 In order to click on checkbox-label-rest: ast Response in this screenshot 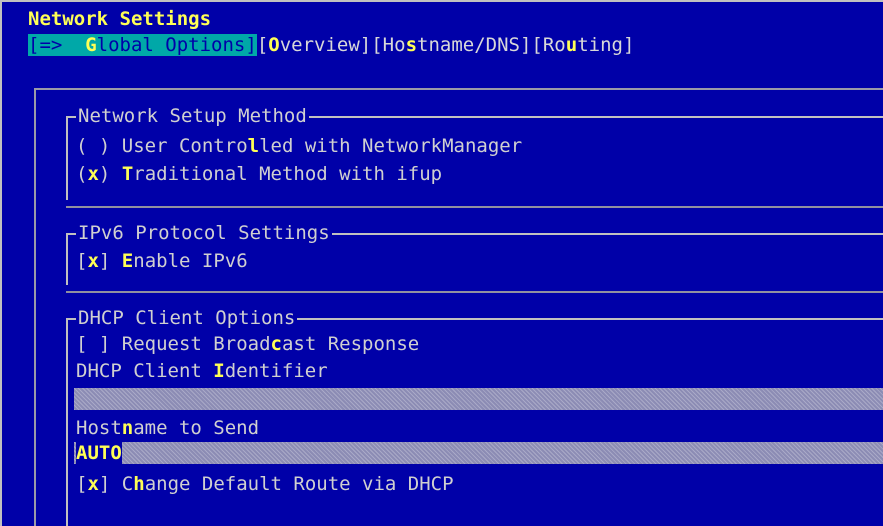, I will do `click(350, 344)`.